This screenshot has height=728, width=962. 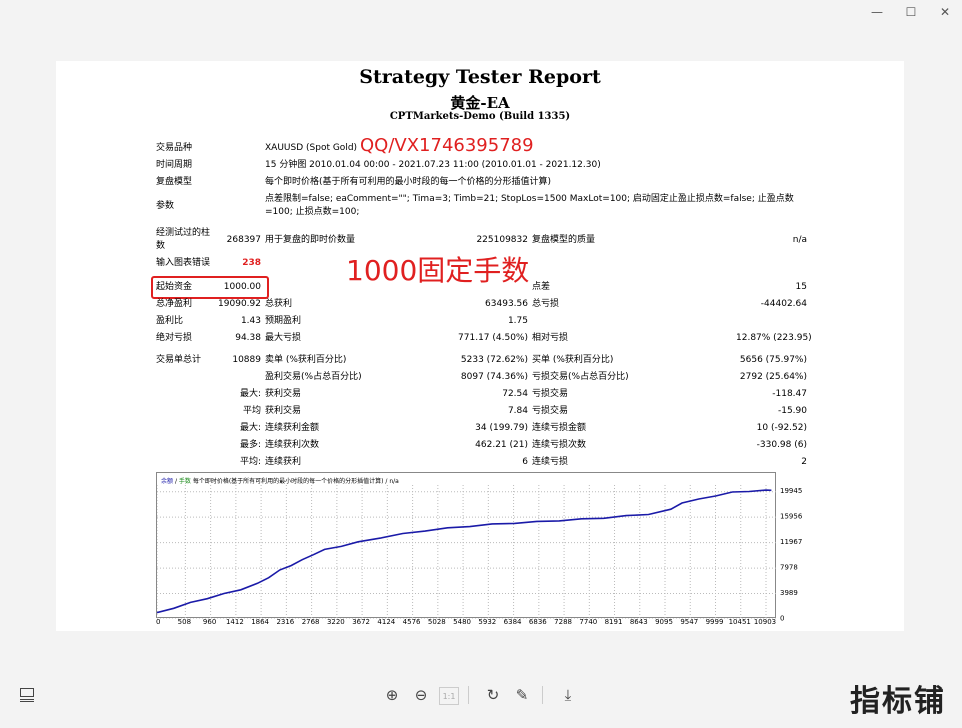 What do you see at coordinates (898, 701) in the screenshot?
I see `brand-watermark: 指标铺` at bounding box center [898, 701].